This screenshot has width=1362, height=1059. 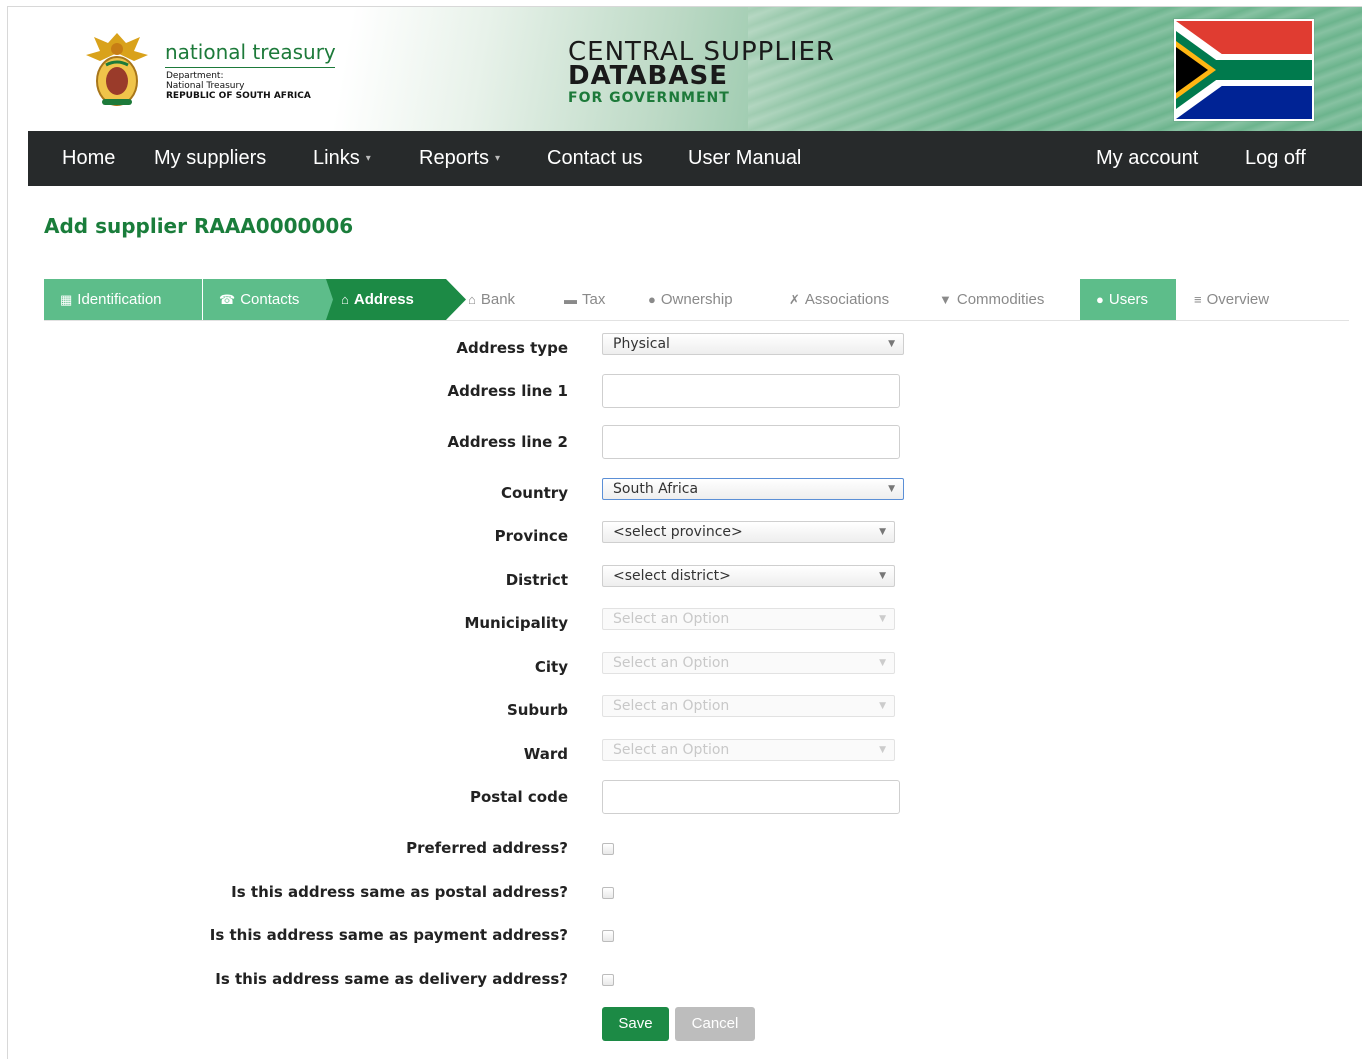 What do you see at coordinates (608, 980) in the screenshot?
I see `same-delivery-checkbox` at bounding box center [608, 980].